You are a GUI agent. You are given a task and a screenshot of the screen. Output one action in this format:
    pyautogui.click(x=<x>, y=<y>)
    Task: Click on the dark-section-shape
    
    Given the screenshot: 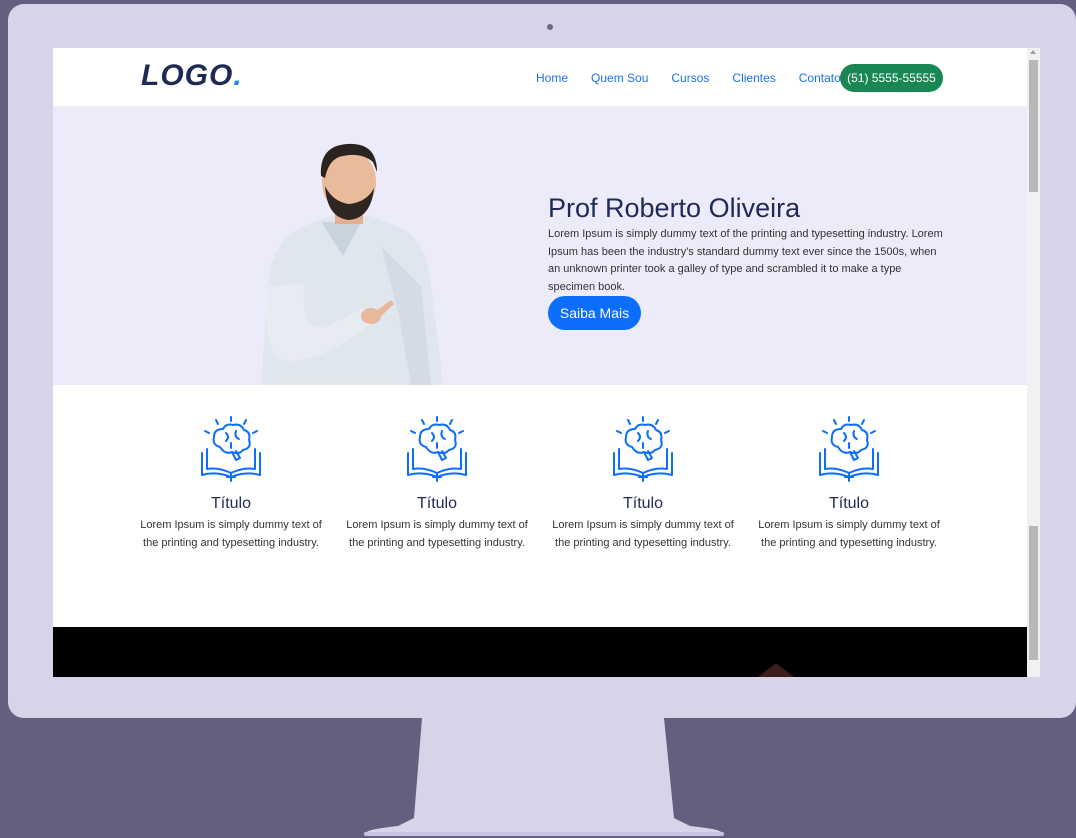 What is the action you would take?
    pyautogui.click(x=776, y=670)
    